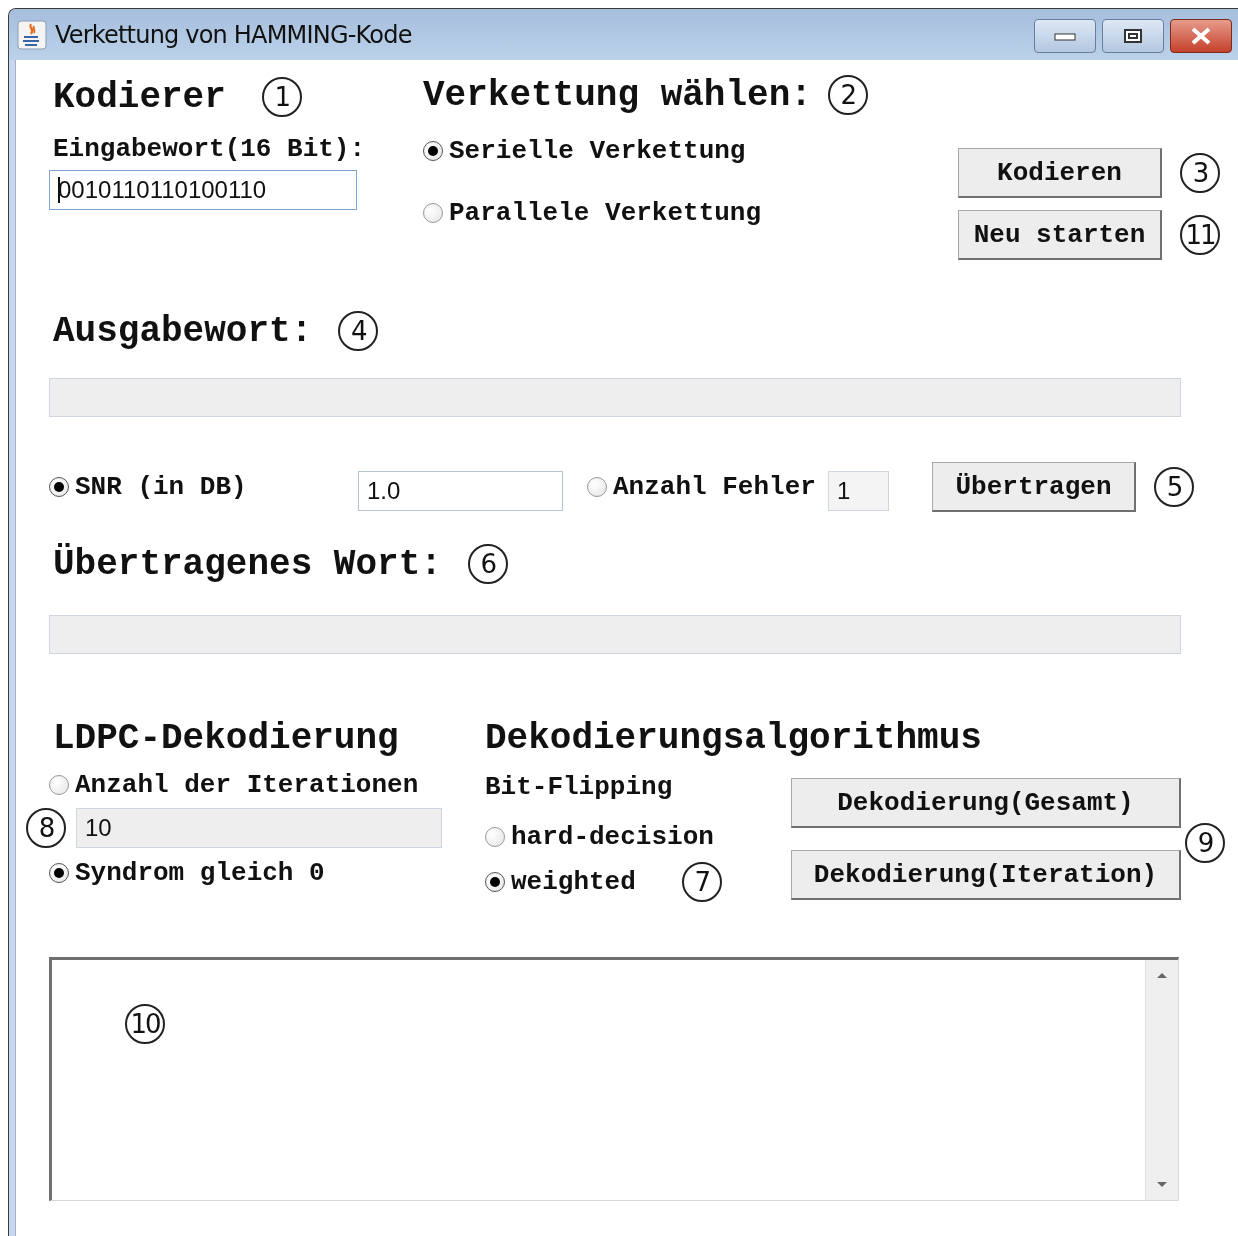  Describe the element at coordinates (210, 149) in the screenshot. I see `field-label: Eingabewort(16 Bit):` at that location.